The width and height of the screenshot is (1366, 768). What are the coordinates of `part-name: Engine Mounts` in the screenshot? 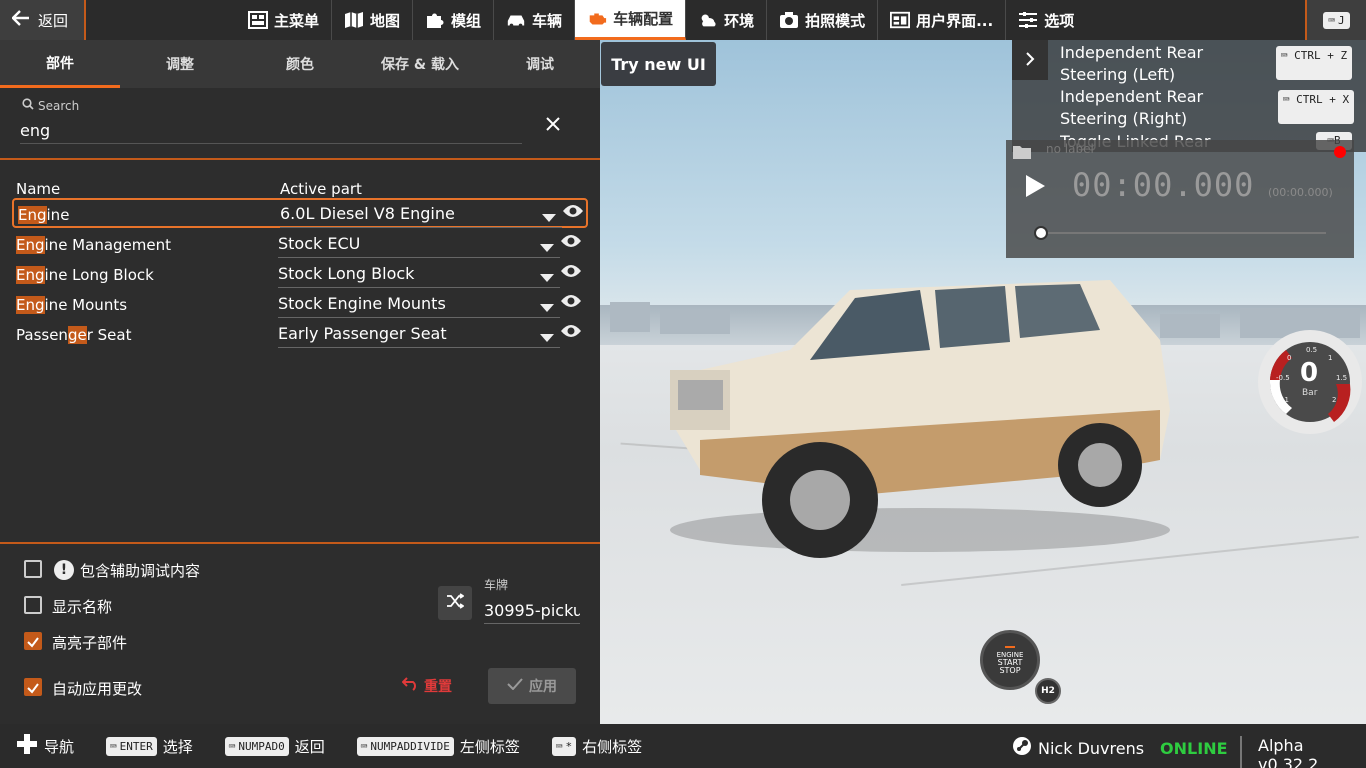 It's located at (72, 305).